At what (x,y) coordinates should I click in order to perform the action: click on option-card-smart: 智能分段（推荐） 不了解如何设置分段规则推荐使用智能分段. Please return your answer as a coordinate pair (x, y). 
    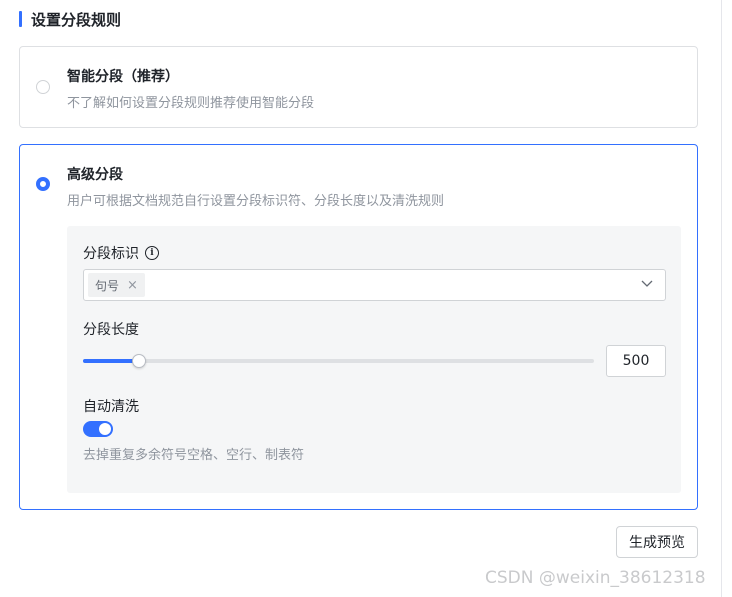
    Looking at the image, I should click on (358, 87).